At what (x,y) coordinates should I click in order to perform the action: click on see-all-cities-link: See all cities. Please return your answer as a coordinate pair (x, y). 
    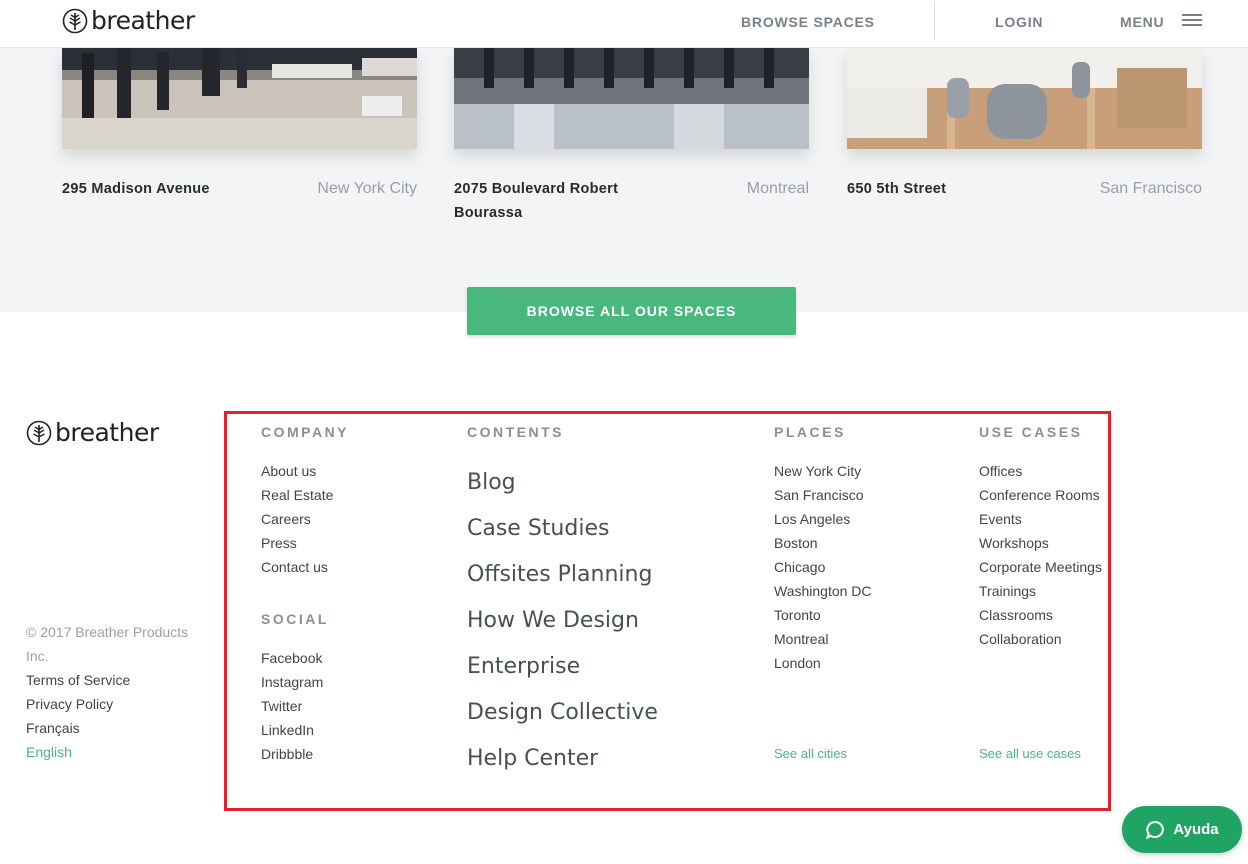
    Looking at the image, I should click on (810, 753).